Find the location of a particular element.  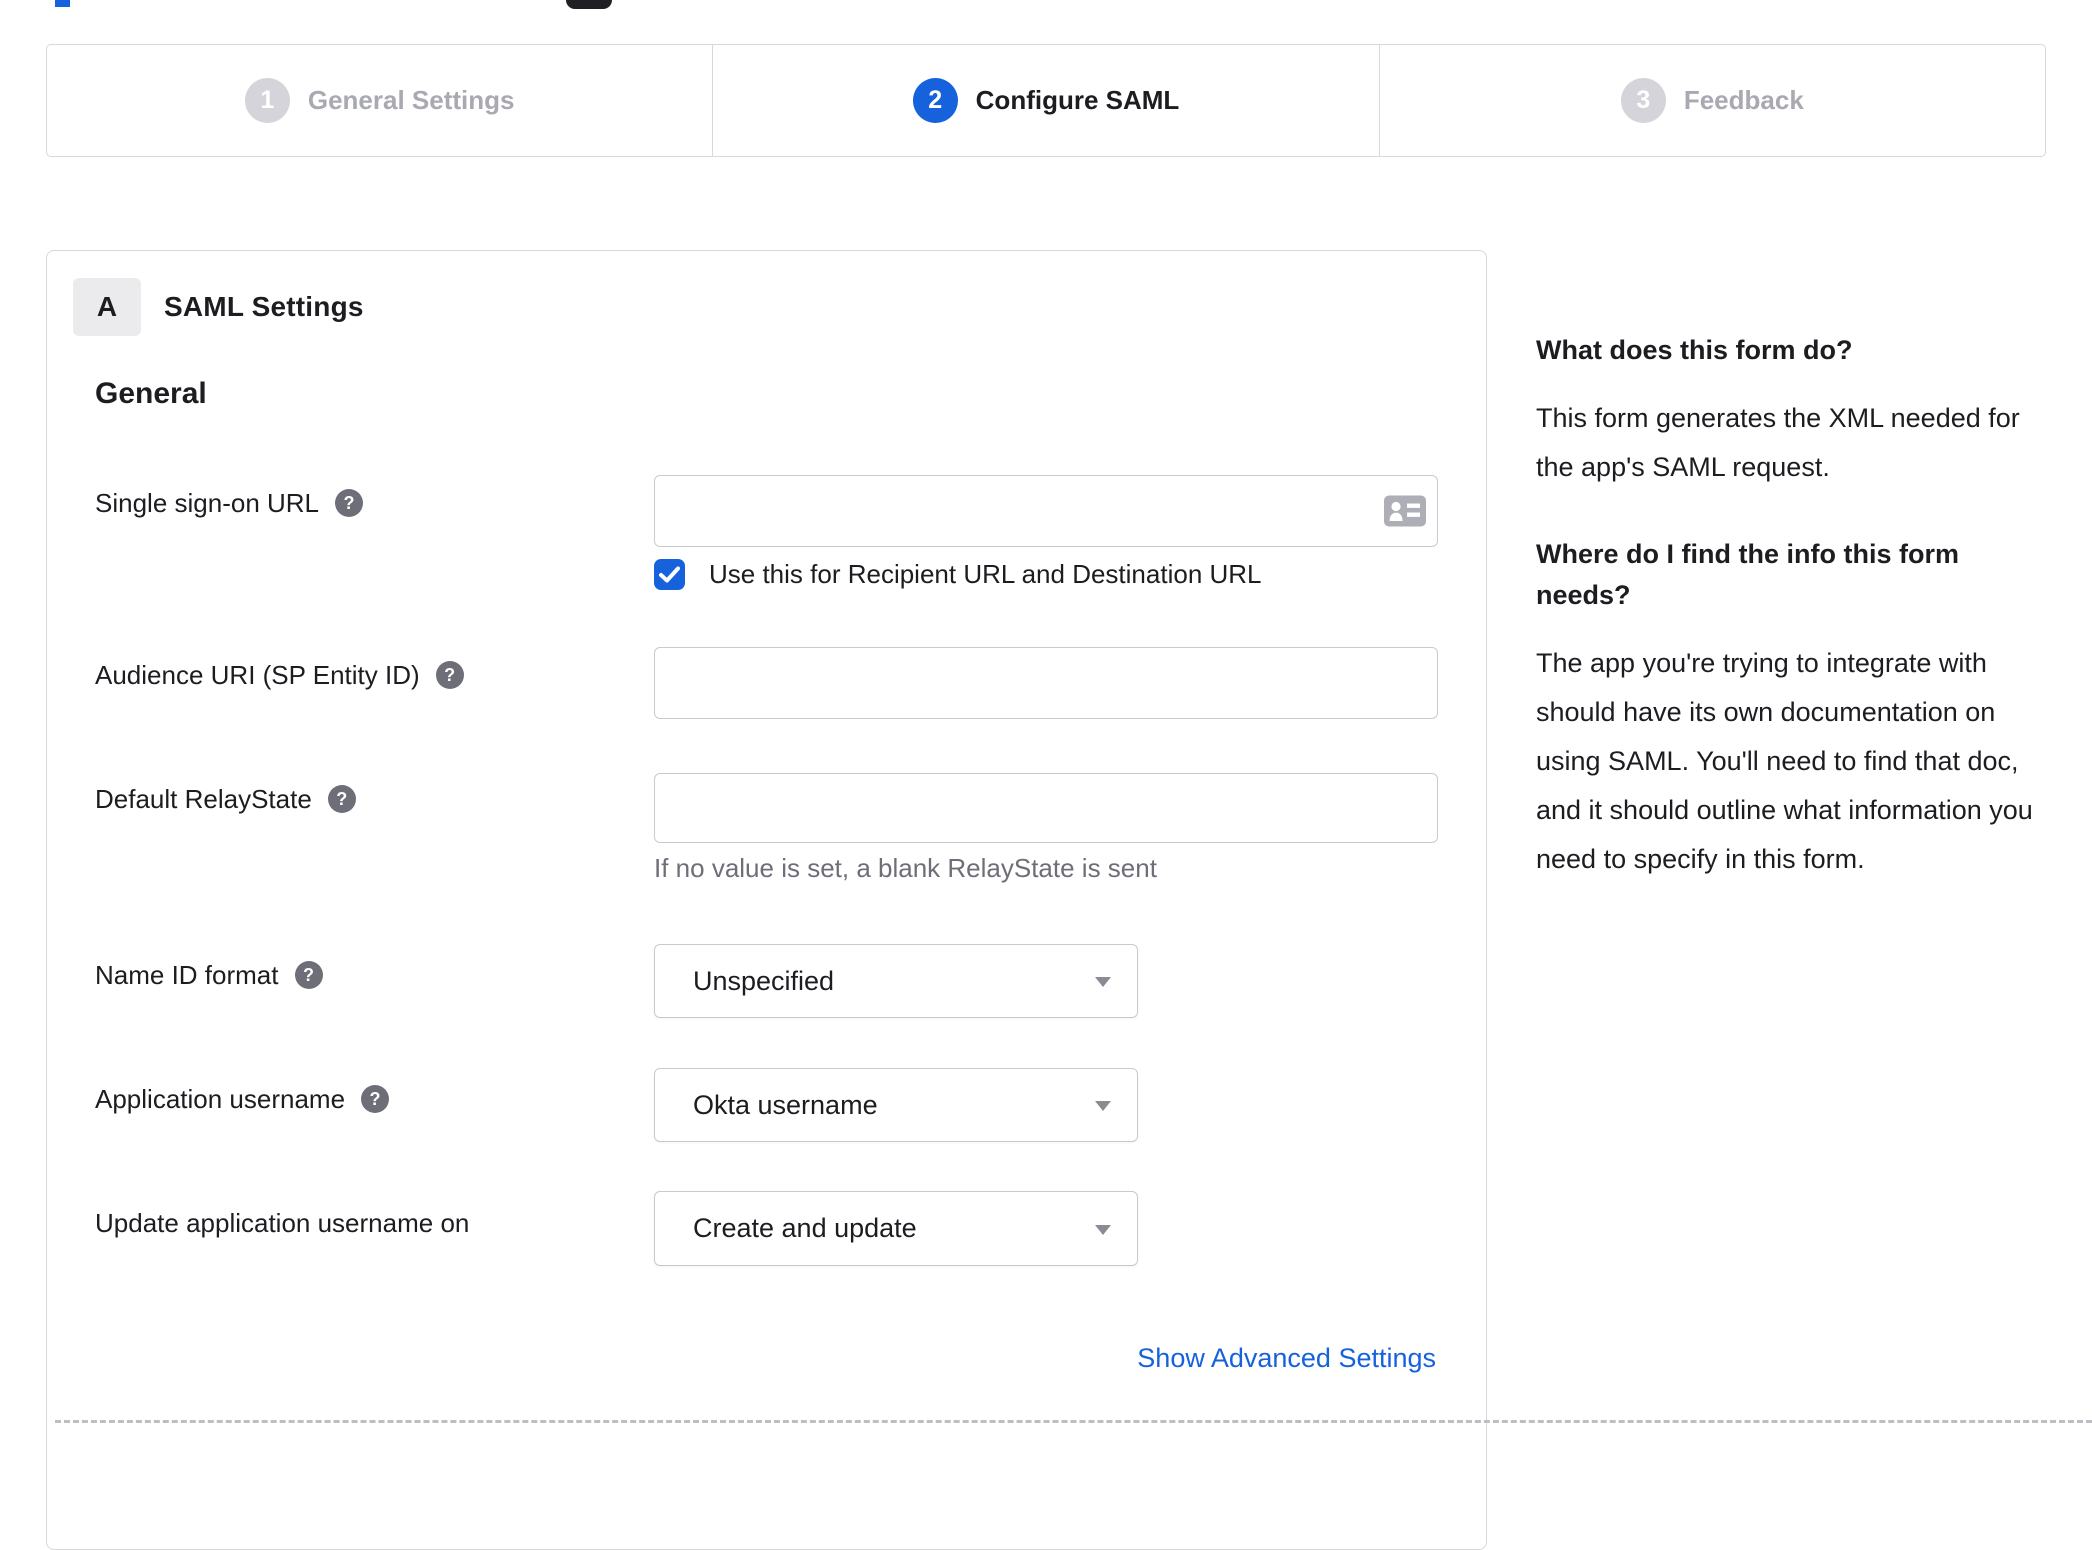

step-general-settings: 1 General Settings is located at coordinates (379, 100).